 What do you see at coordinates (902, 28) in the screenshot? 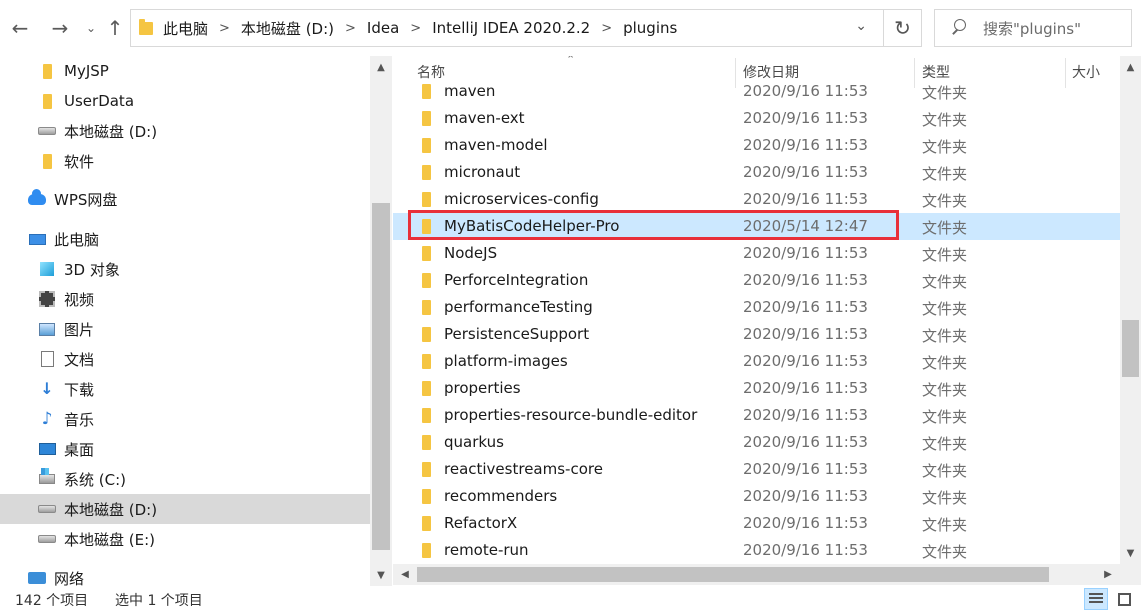
I see `refresh-button: ↻` at bounding box center [902, 28].